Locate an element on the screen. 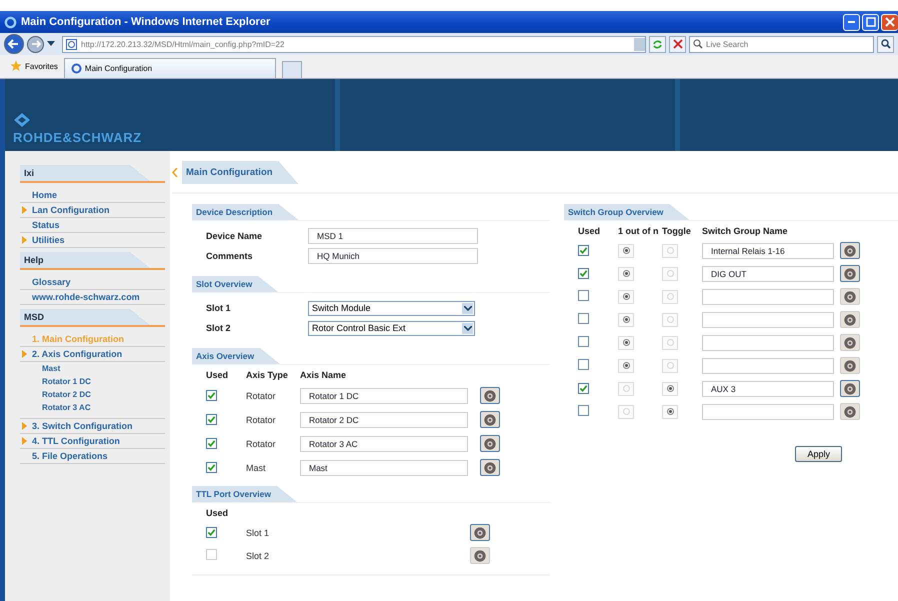 The image size is (898, 601). text-field: Rotator 2 DC is located at coordinates (384, 420).